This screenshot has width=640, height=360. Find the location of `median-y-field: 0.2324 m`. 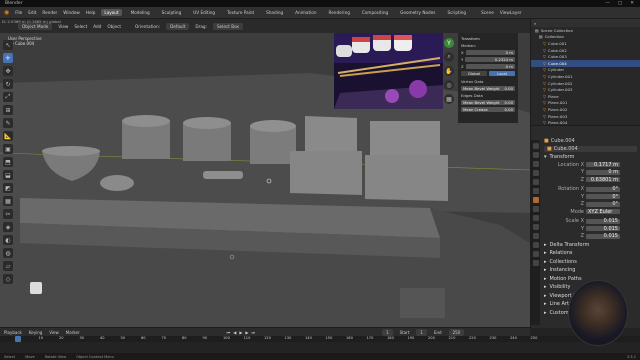

median-y-field: 0.2324 m is located at coordinates (490, 59).